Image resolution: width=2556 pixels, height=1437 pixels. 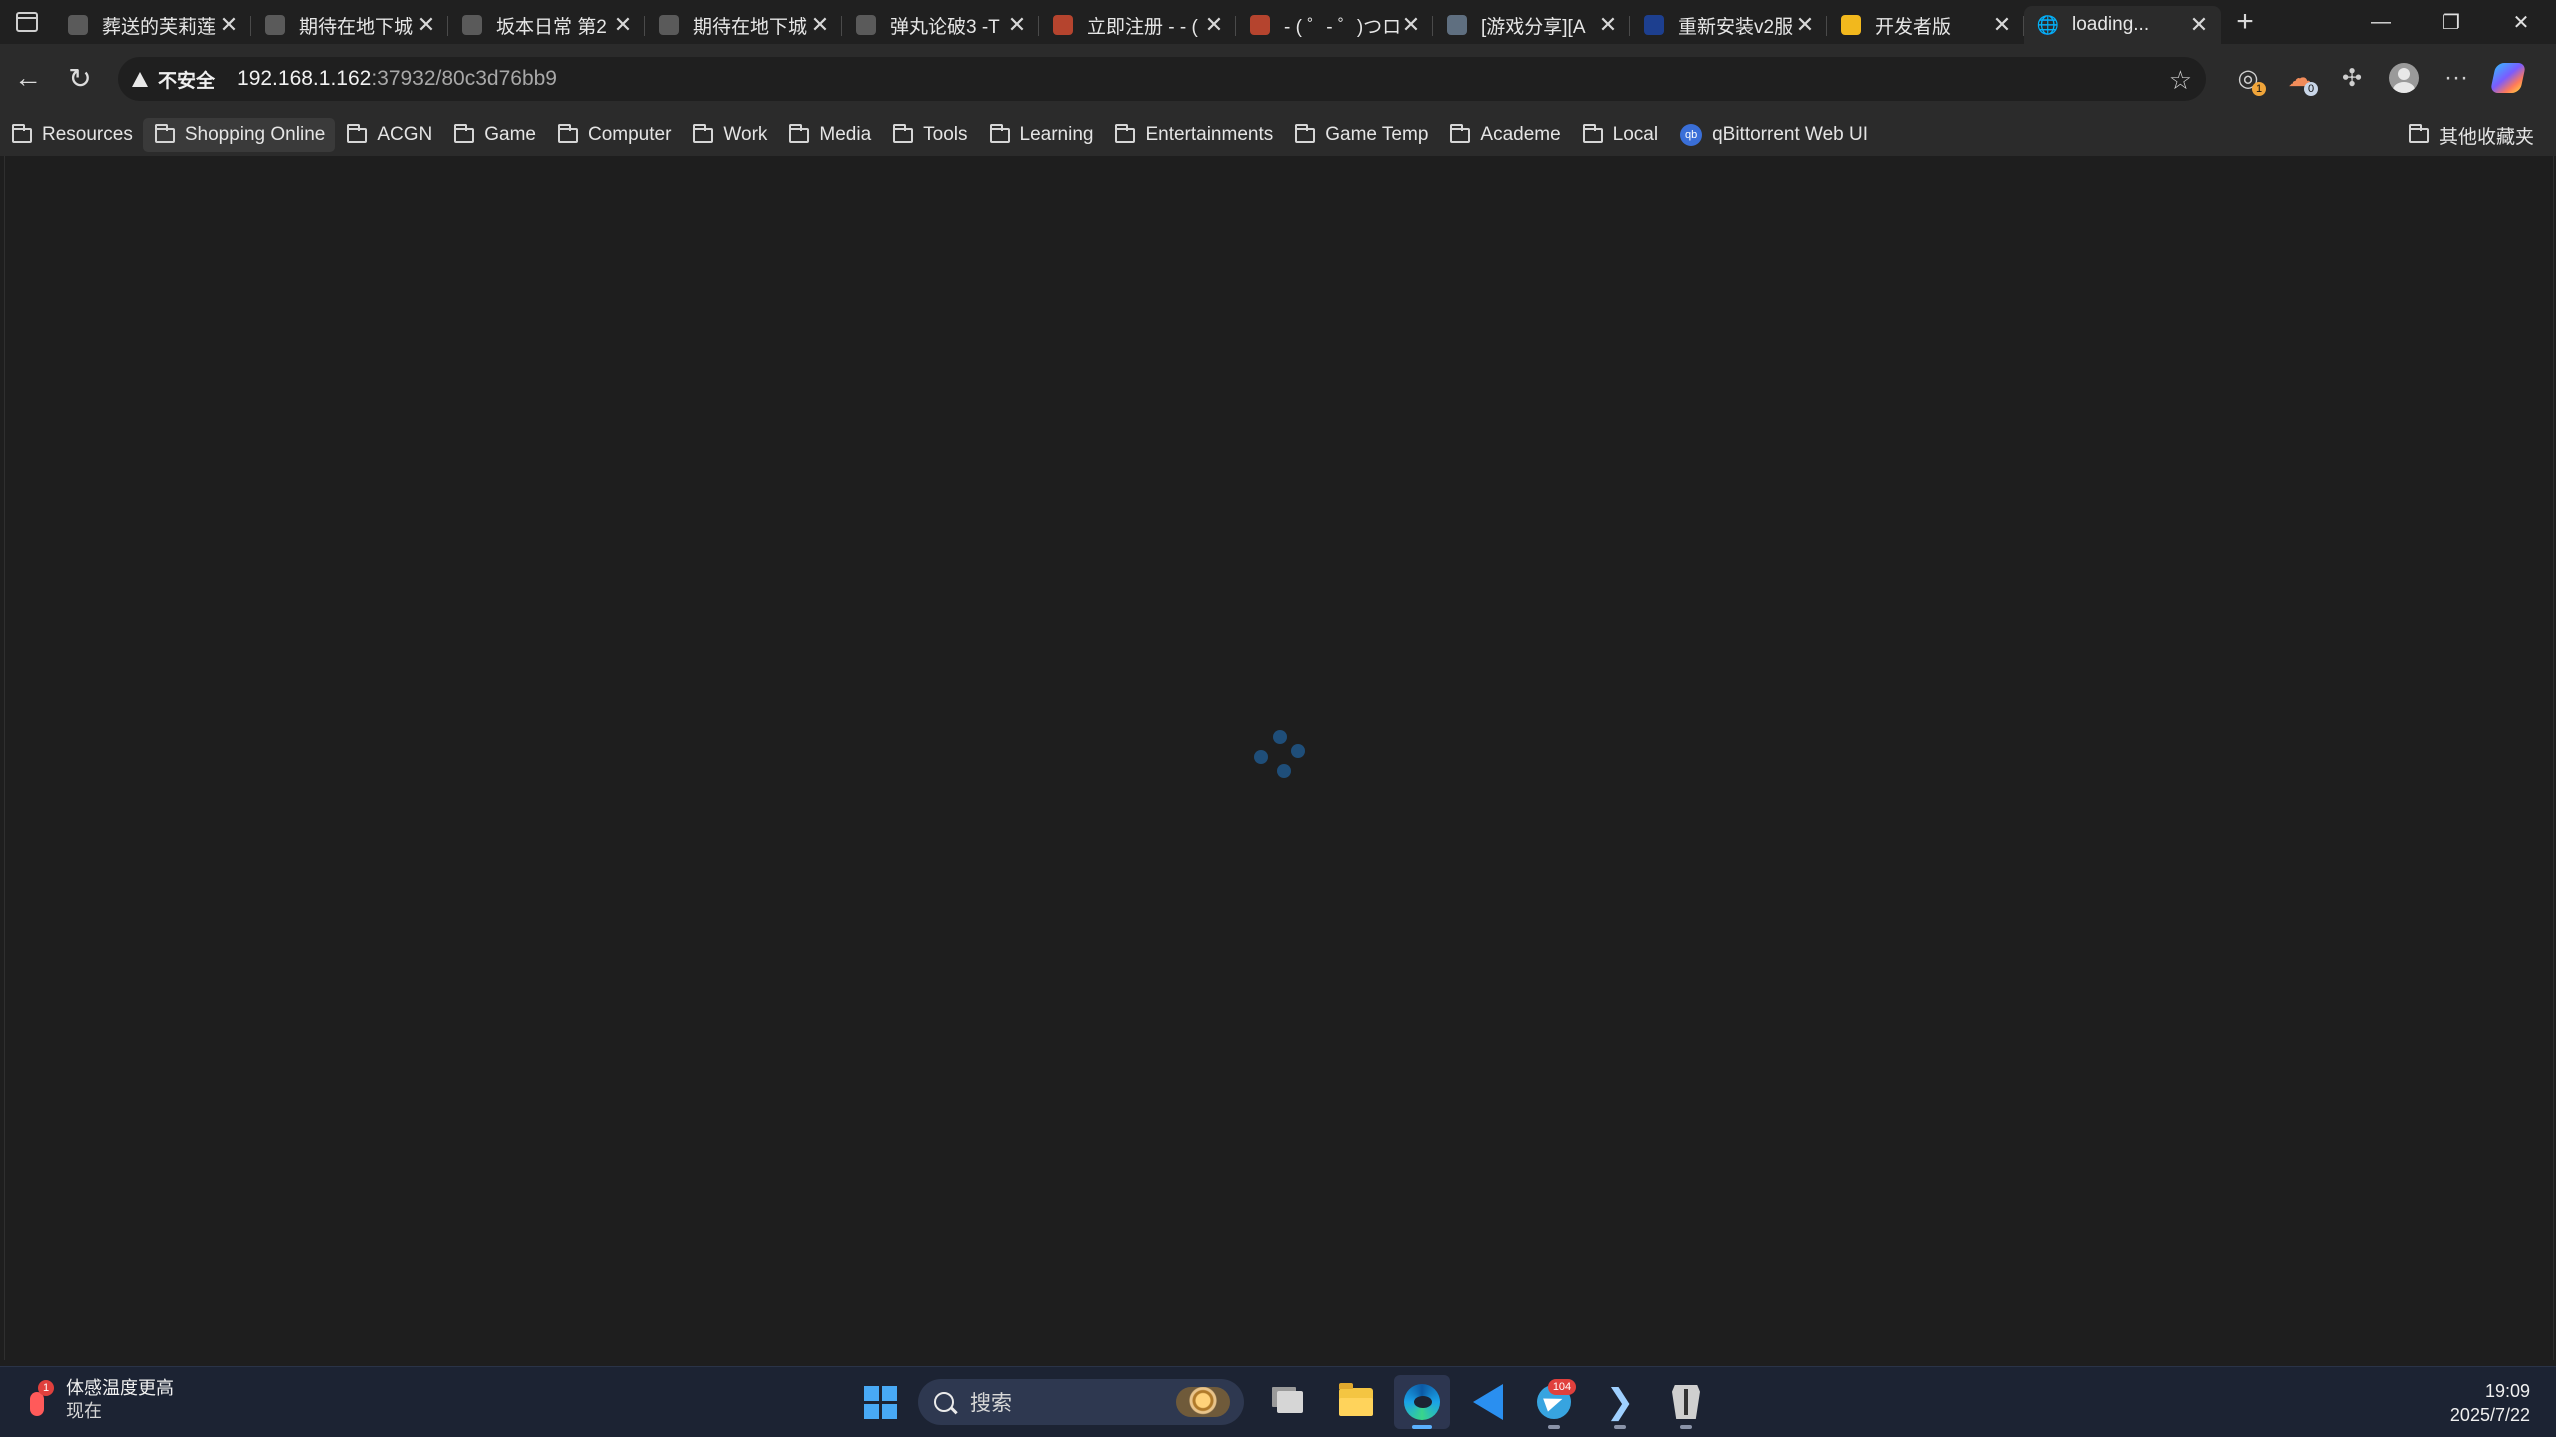 I want to click on security-indicator: 不安全, so click(x=173, y=79).